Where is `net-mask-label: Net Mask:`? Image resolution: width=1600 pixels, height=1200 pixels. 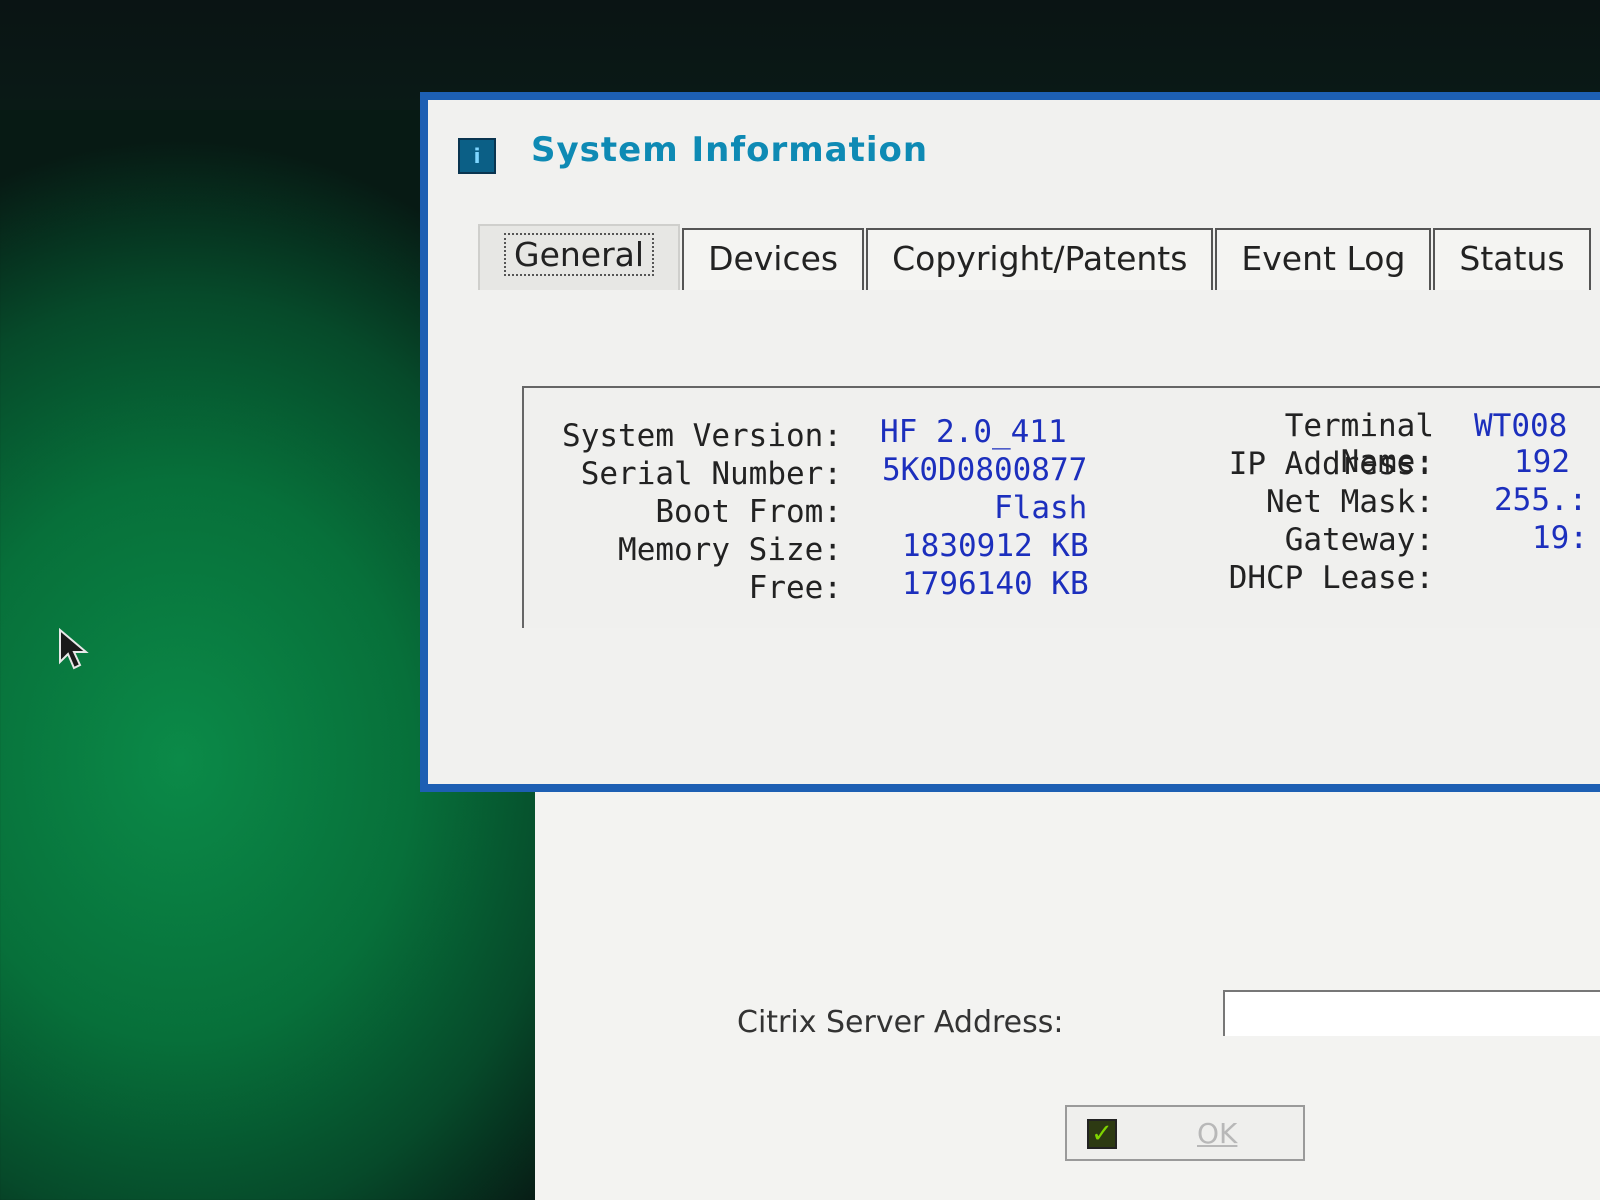 net-mask-label: Net Mask: is located at coordinates (1350, 502).